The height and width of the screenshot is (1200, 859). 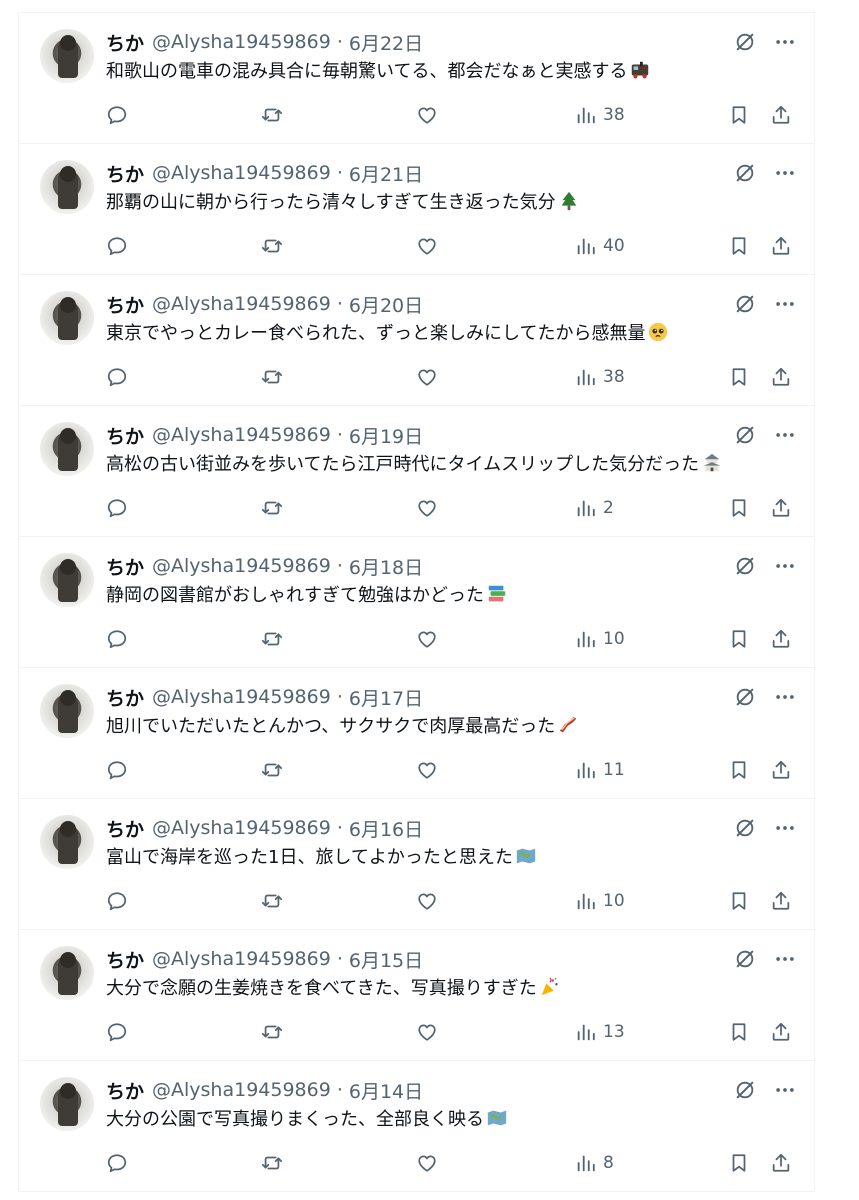 I want to click on tweet-date: 6月15日, so click(x=386, y=959).